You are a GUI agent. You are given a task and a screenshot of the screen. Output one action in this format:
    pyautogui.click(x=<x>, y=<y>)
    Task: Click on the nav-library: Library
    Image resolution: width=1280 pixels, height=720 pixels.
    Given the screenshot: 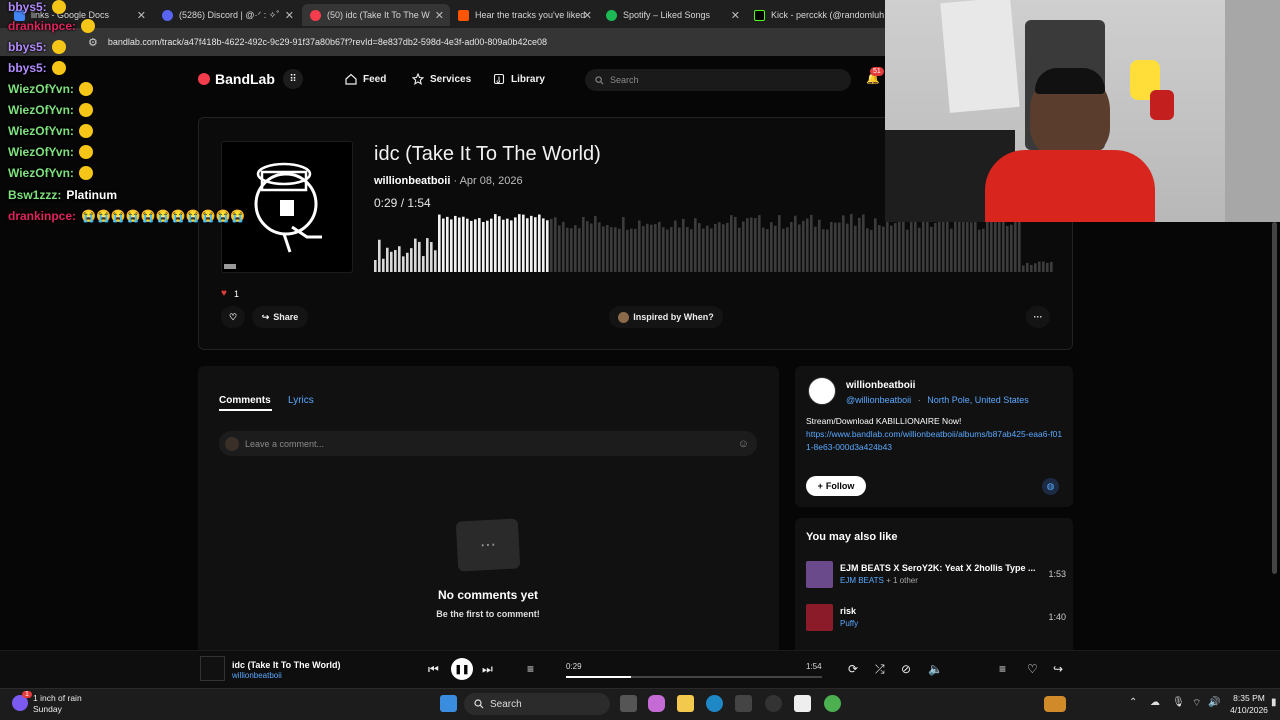 What is the action you would take?
    pyautogui.click(x=519, y=79)
    